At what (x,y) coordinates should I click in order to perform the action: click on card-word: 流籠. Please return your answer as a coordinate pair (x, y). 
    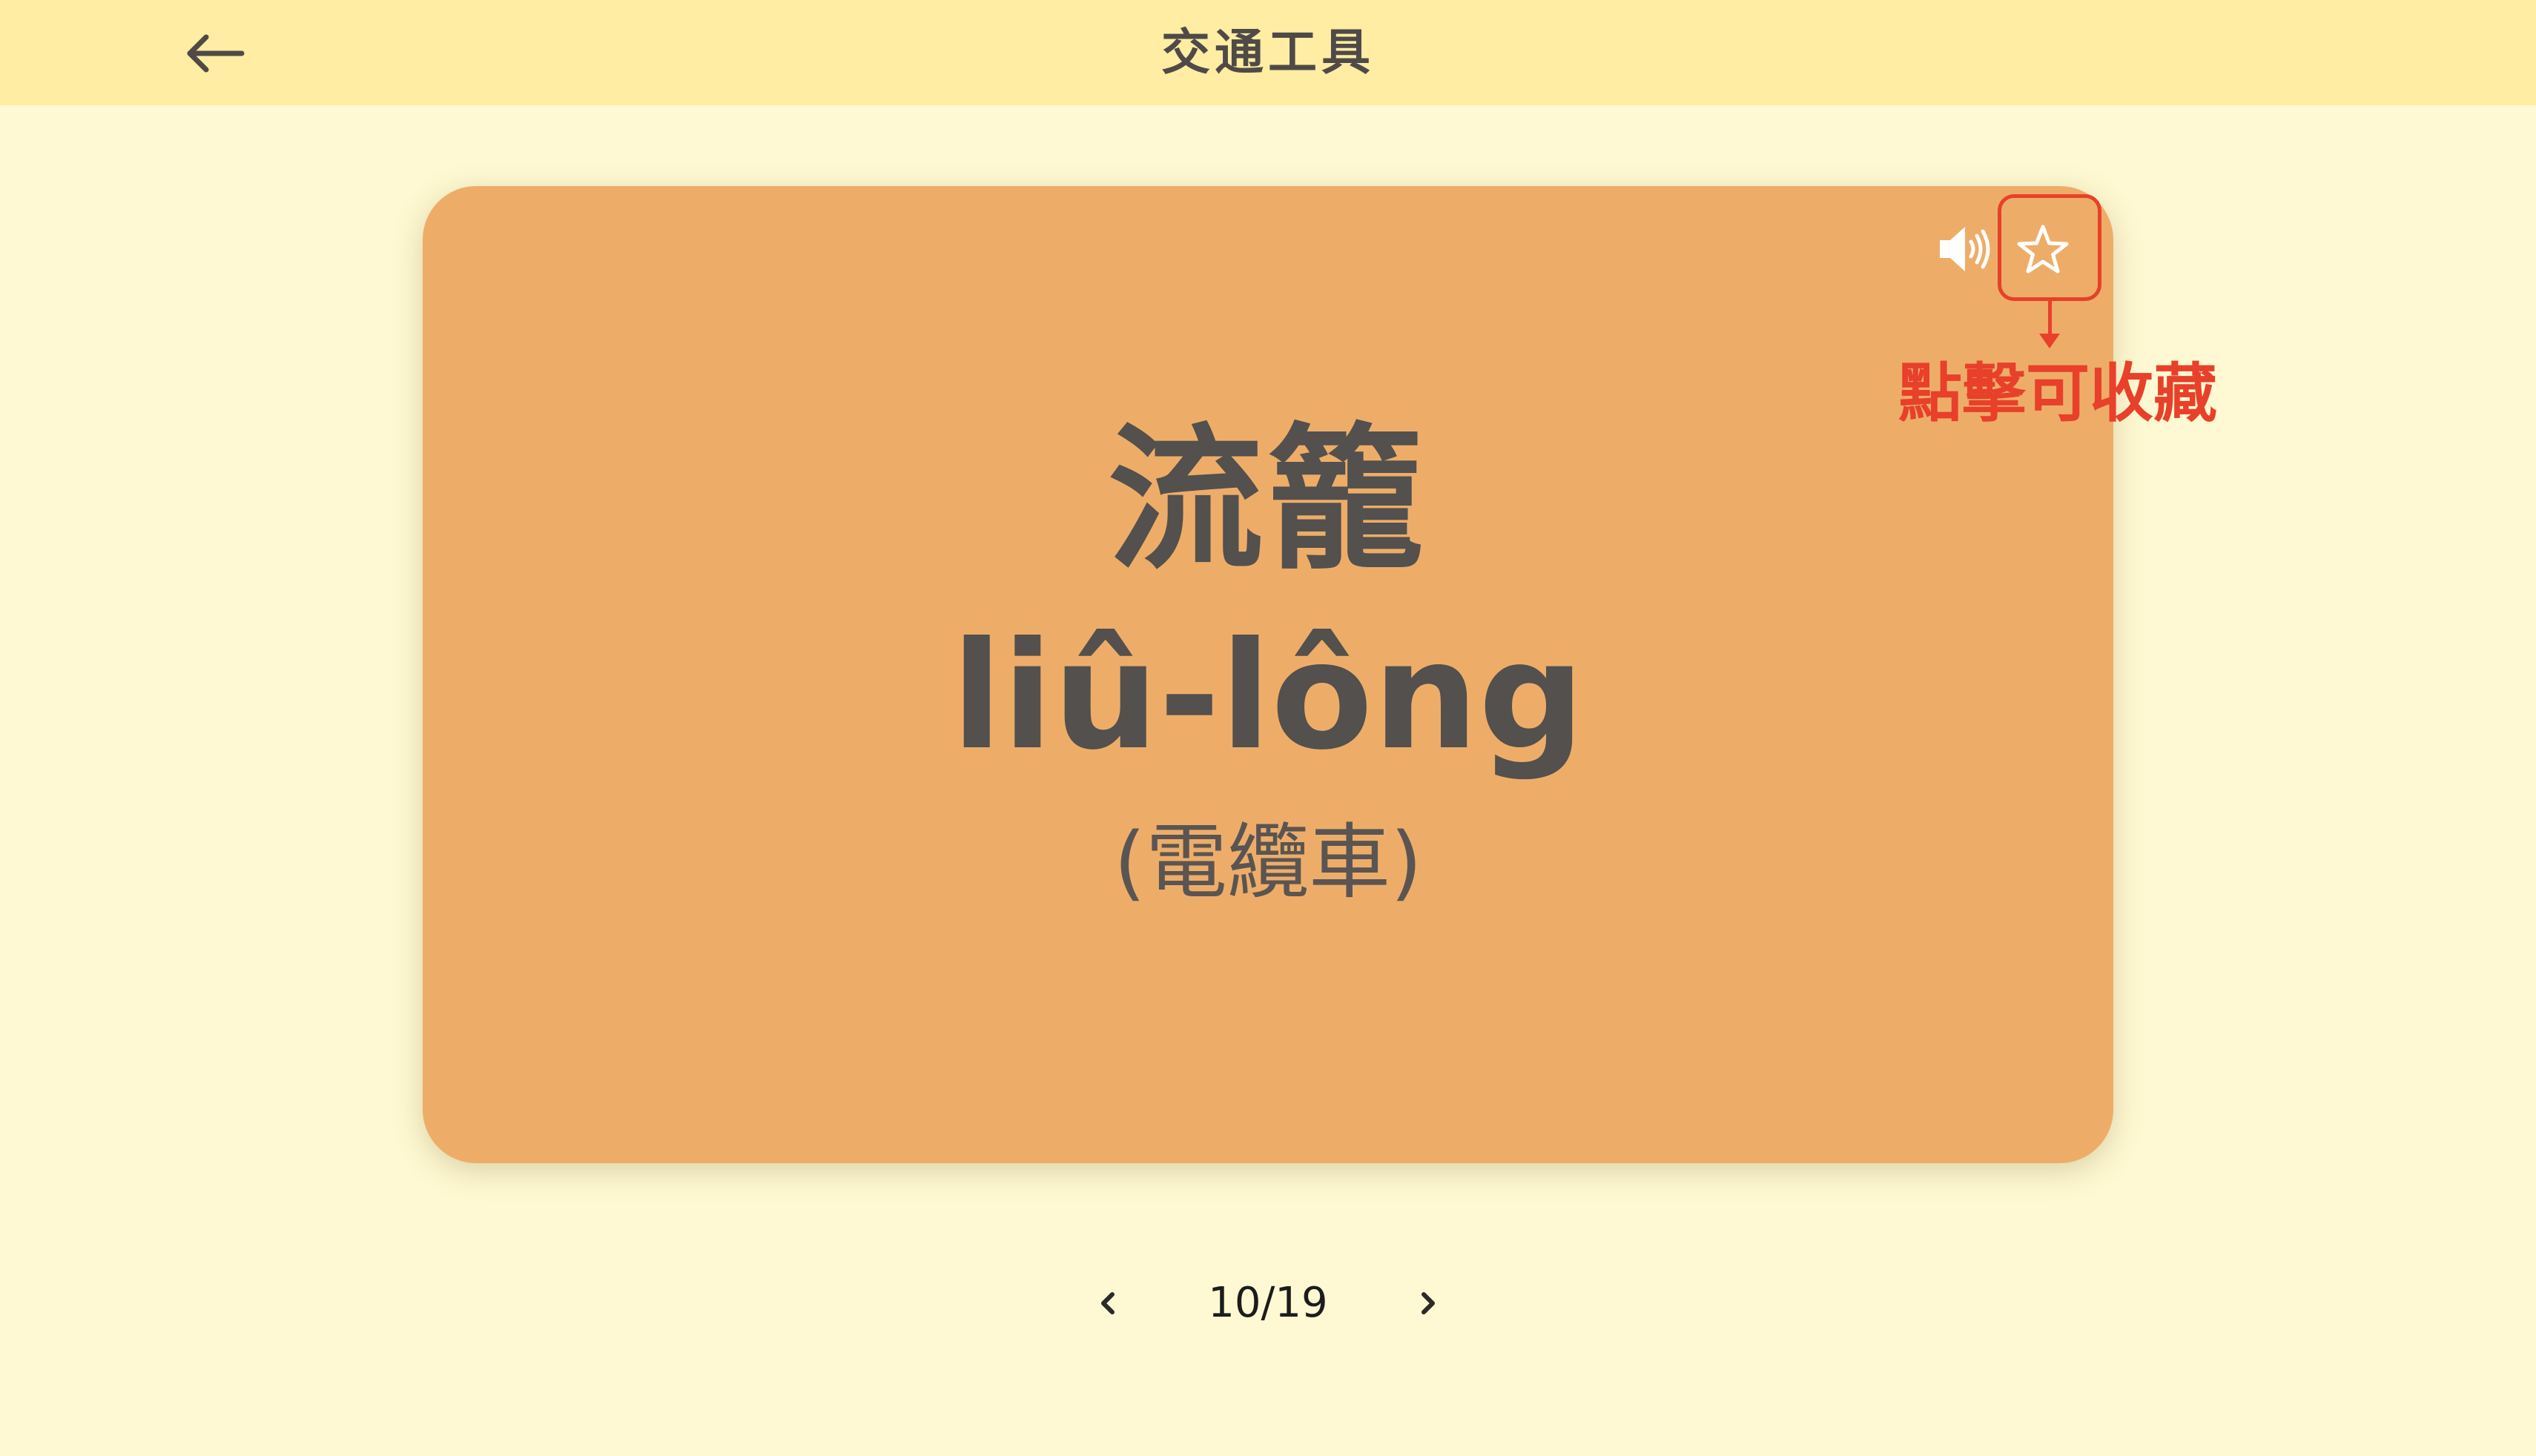
    Looking at the image, I should click on (1268, 500).